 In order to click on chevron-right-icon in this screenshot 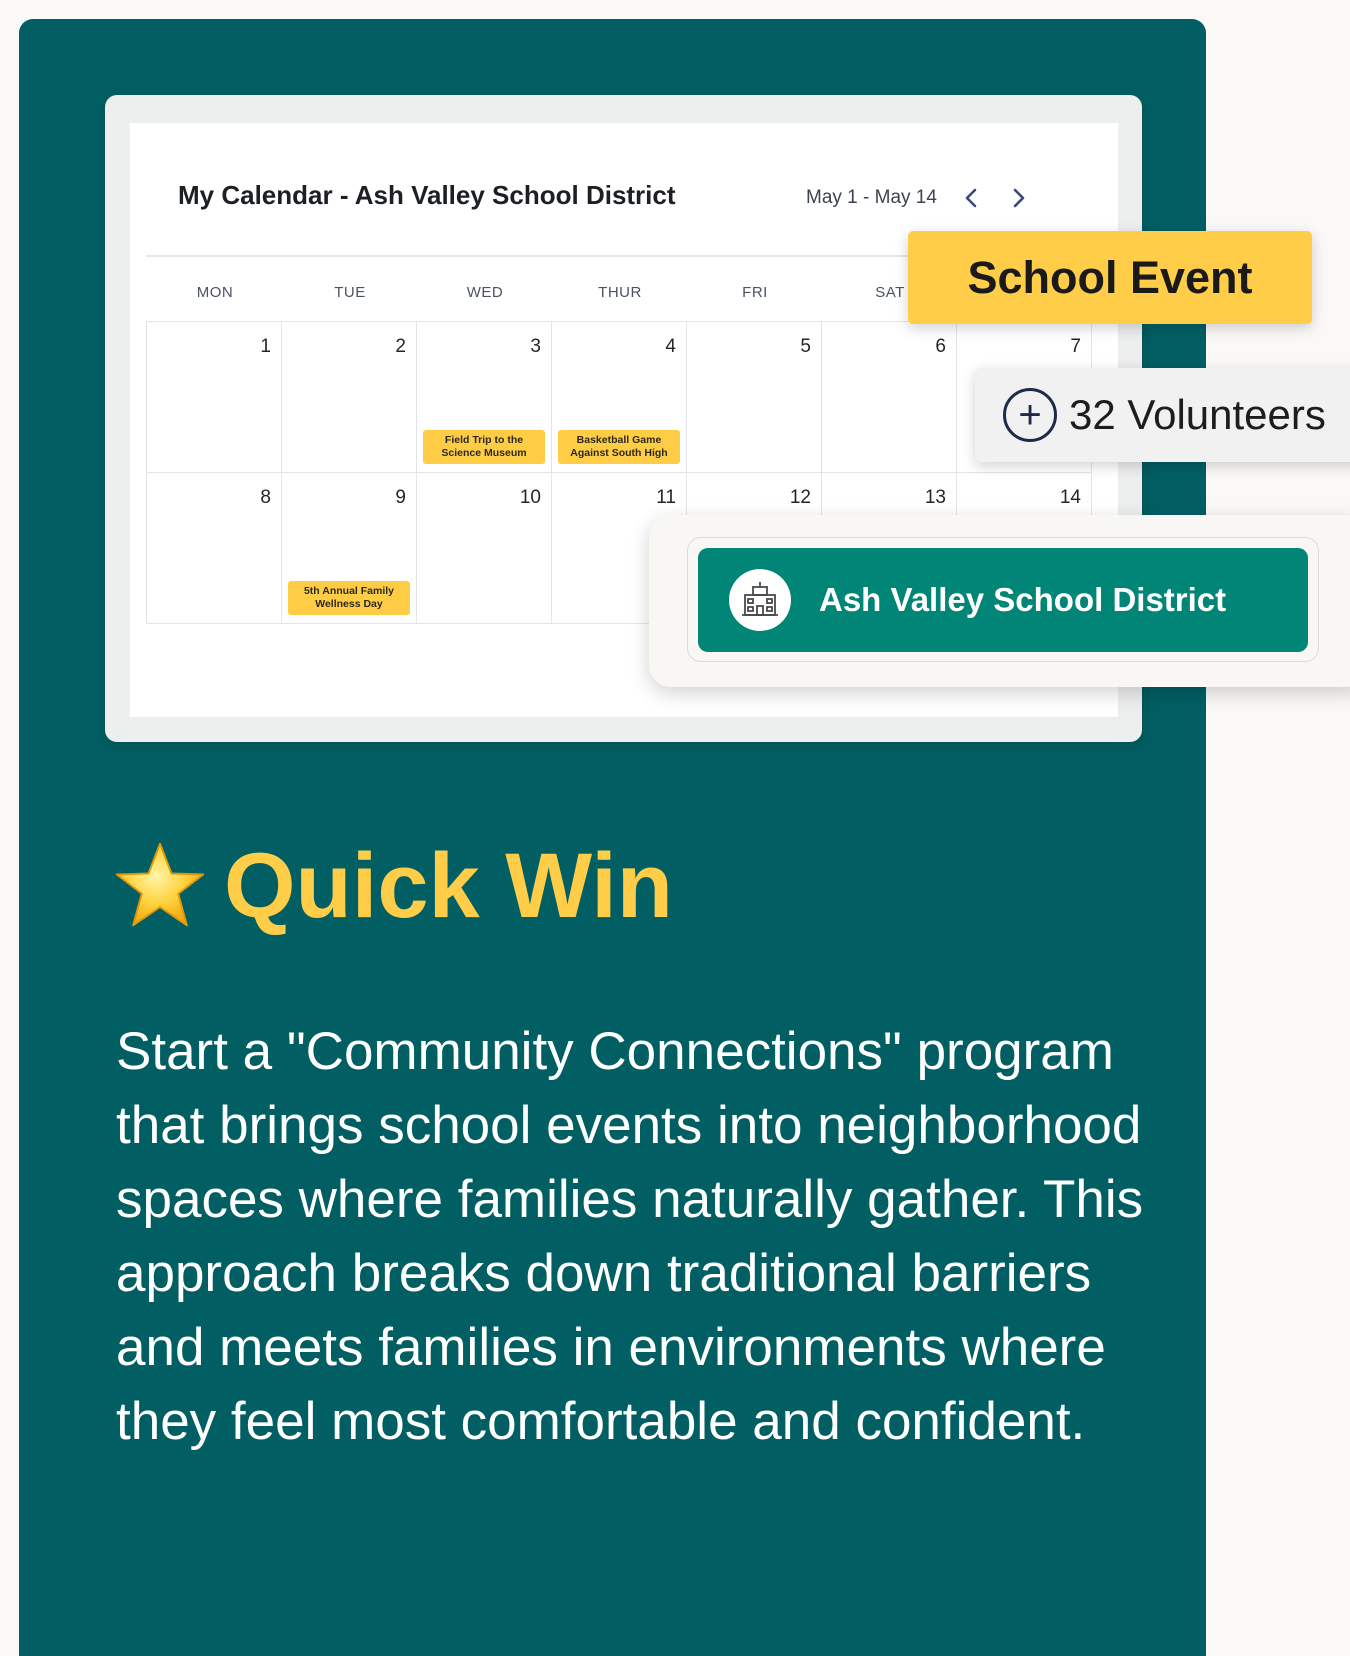, I will do `click(1019, 198)`.